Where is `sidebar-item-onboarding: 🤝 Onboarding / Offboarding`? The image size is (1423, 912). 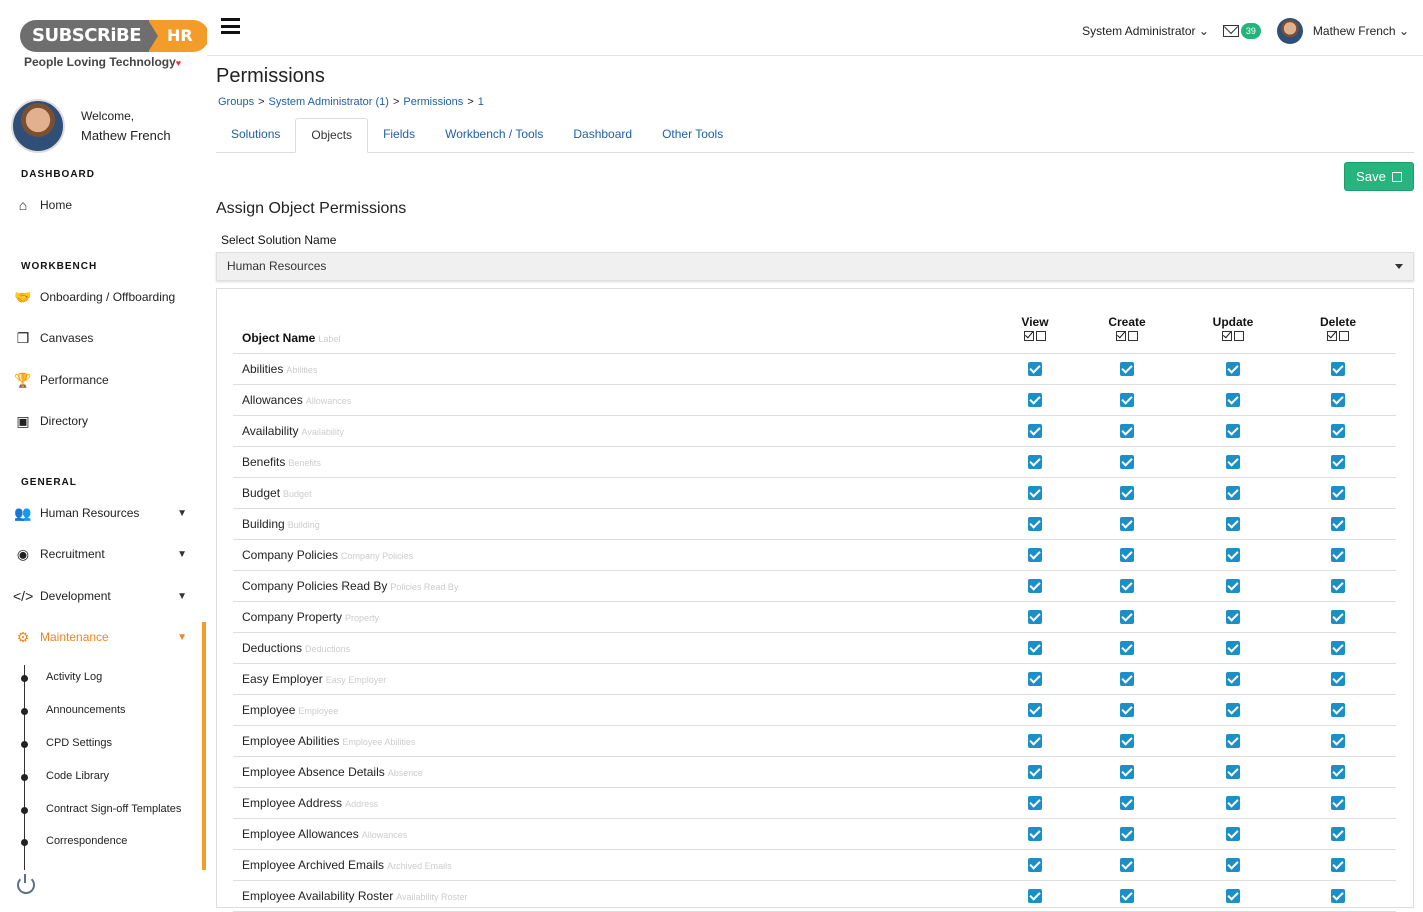 sidebar-item-onboarding: 🤝 Onboarding / Offboarding is located at coordinates (103, 297).